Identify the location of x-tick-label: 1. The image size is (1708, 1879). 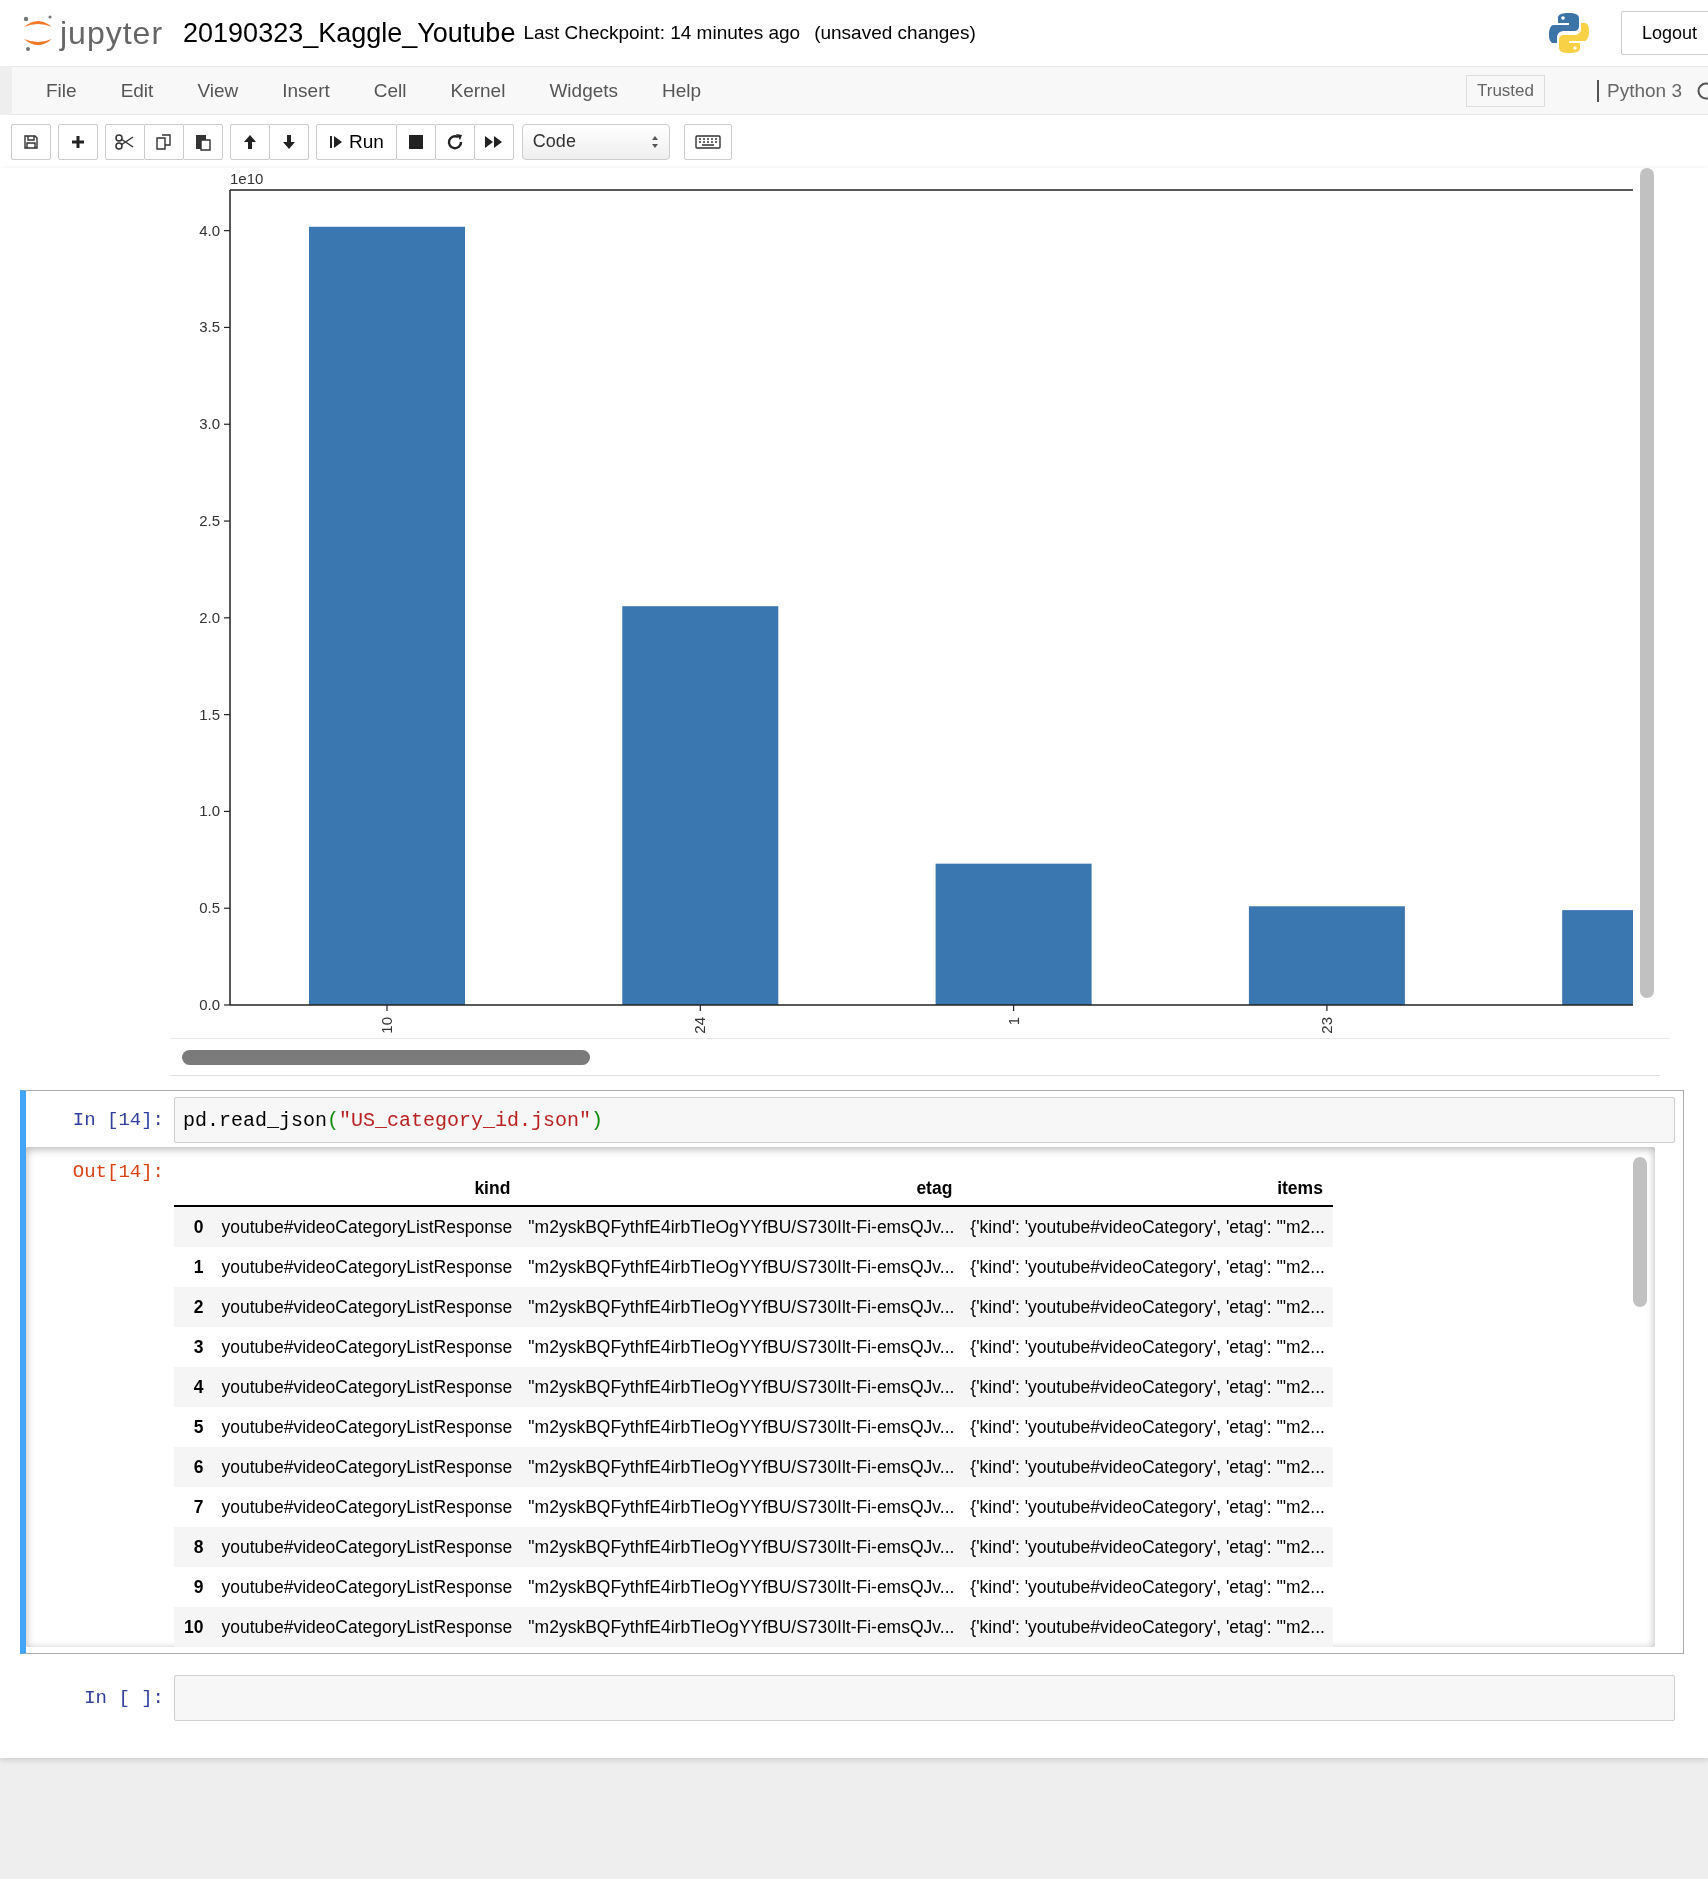
(1013, 1021).